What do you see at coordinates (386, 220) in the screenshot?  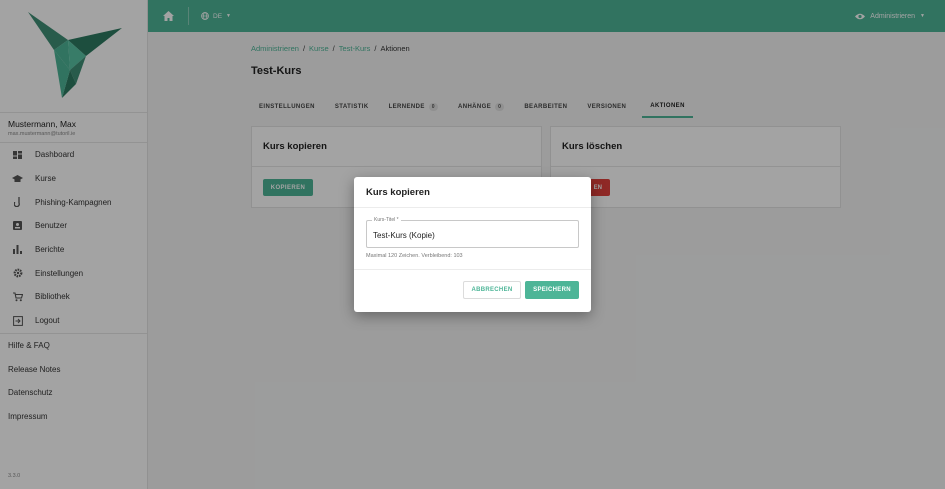 I see `field-label: Kurs-Titel *` at bounding box center [386, 220].